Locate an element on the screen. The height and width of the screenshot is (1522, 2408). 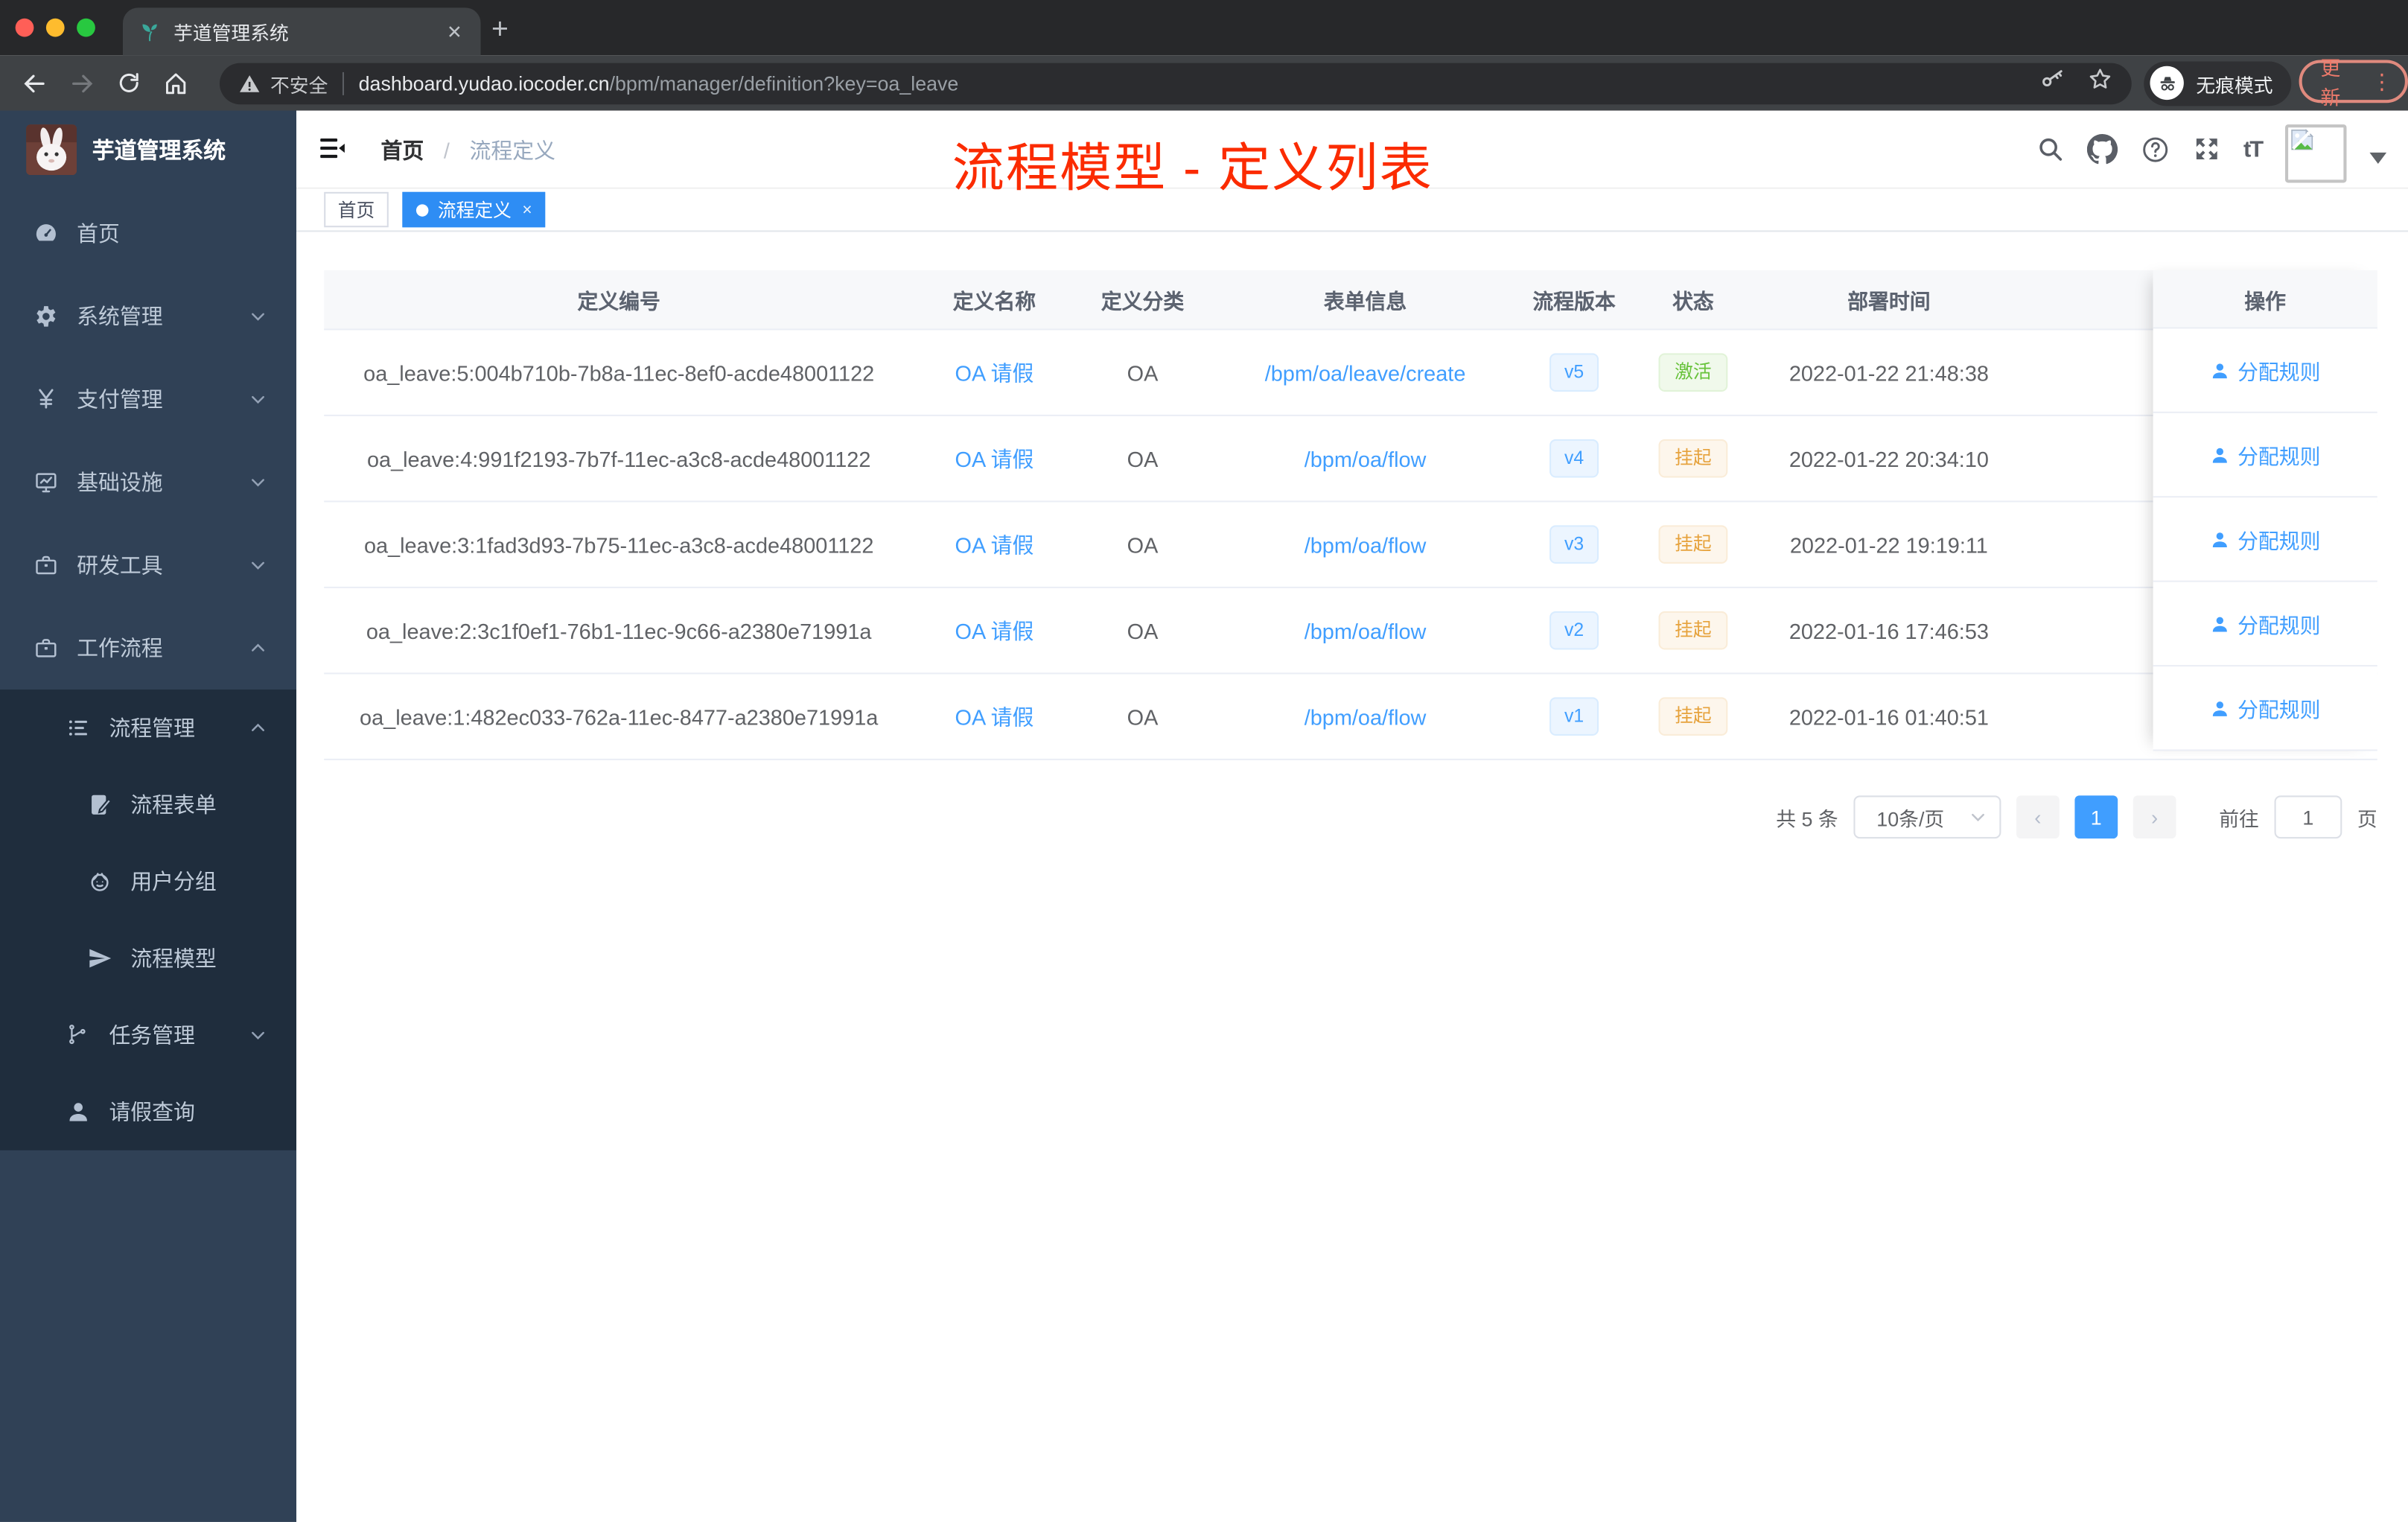
search-icon is located at coordinates (2050, 149).